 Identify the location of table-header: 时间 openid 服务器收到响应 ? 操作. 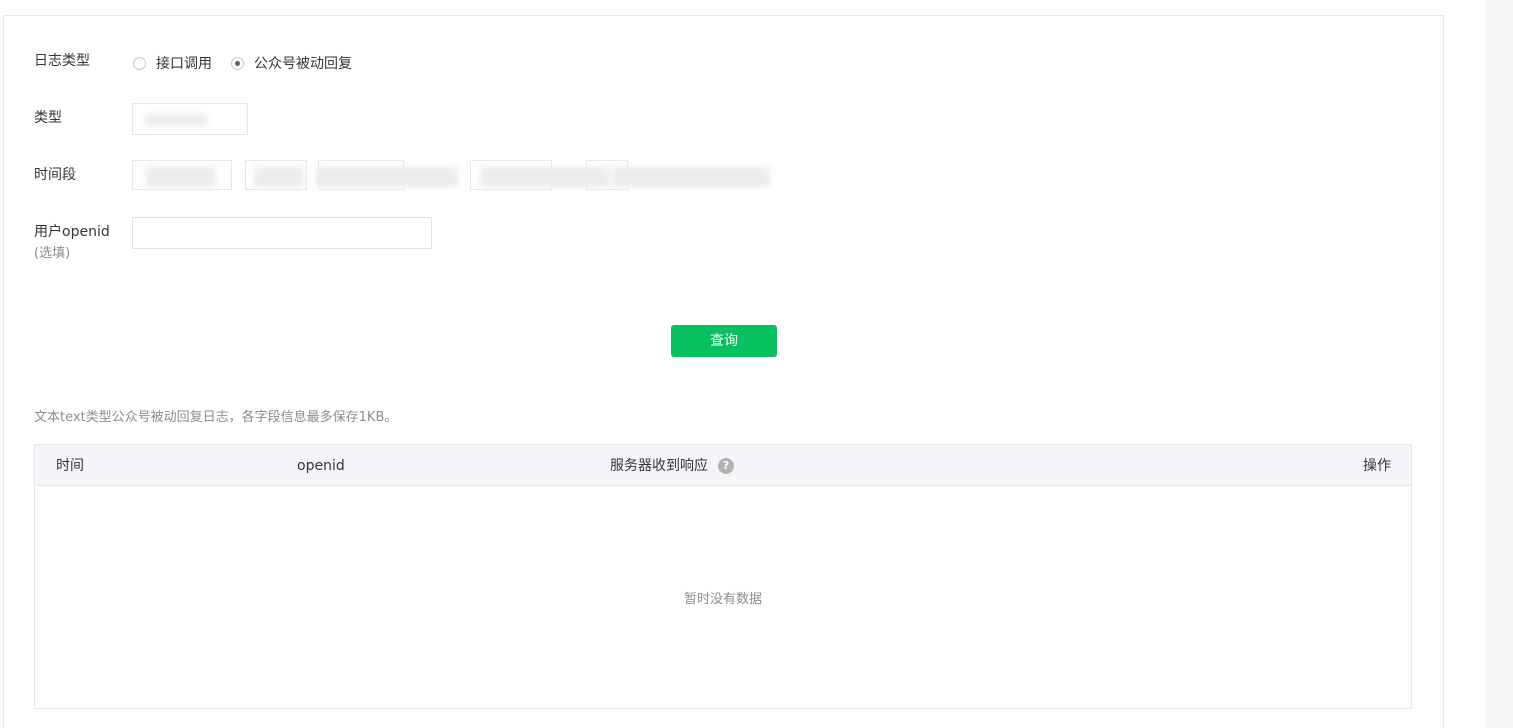
(723, 465).